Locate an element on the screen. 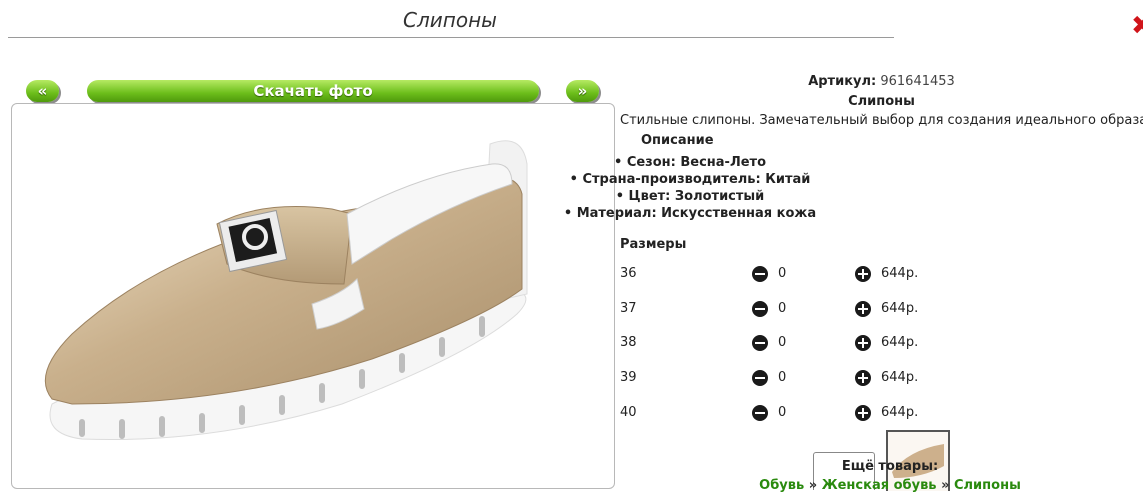 Image resolution: width=1143 pixels, height=493 pixels. next-photo-button: » is located at coordinates (582, 91).